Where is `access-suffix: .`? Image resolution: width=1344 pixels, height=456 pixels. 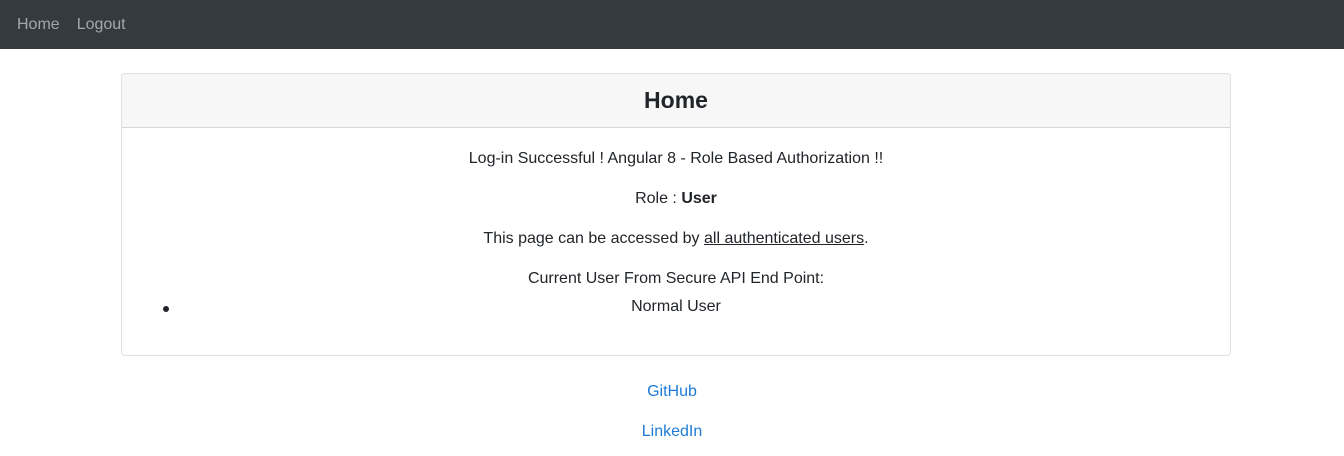
access-suffix: . is located at coordinates (866, 238).